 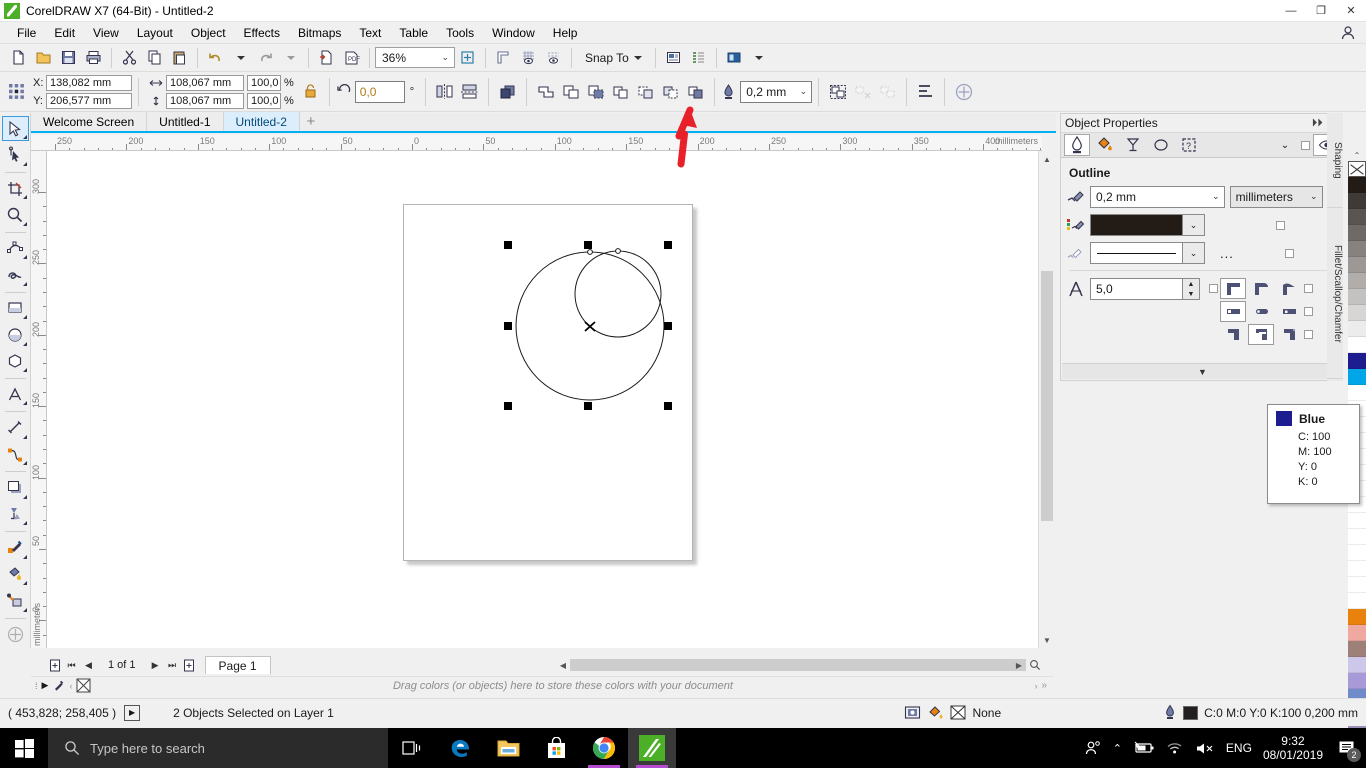 What do you see at coordinates (16, 92) in the screenshot?
I see `object-position-icon` at bounding box center [16, 92].